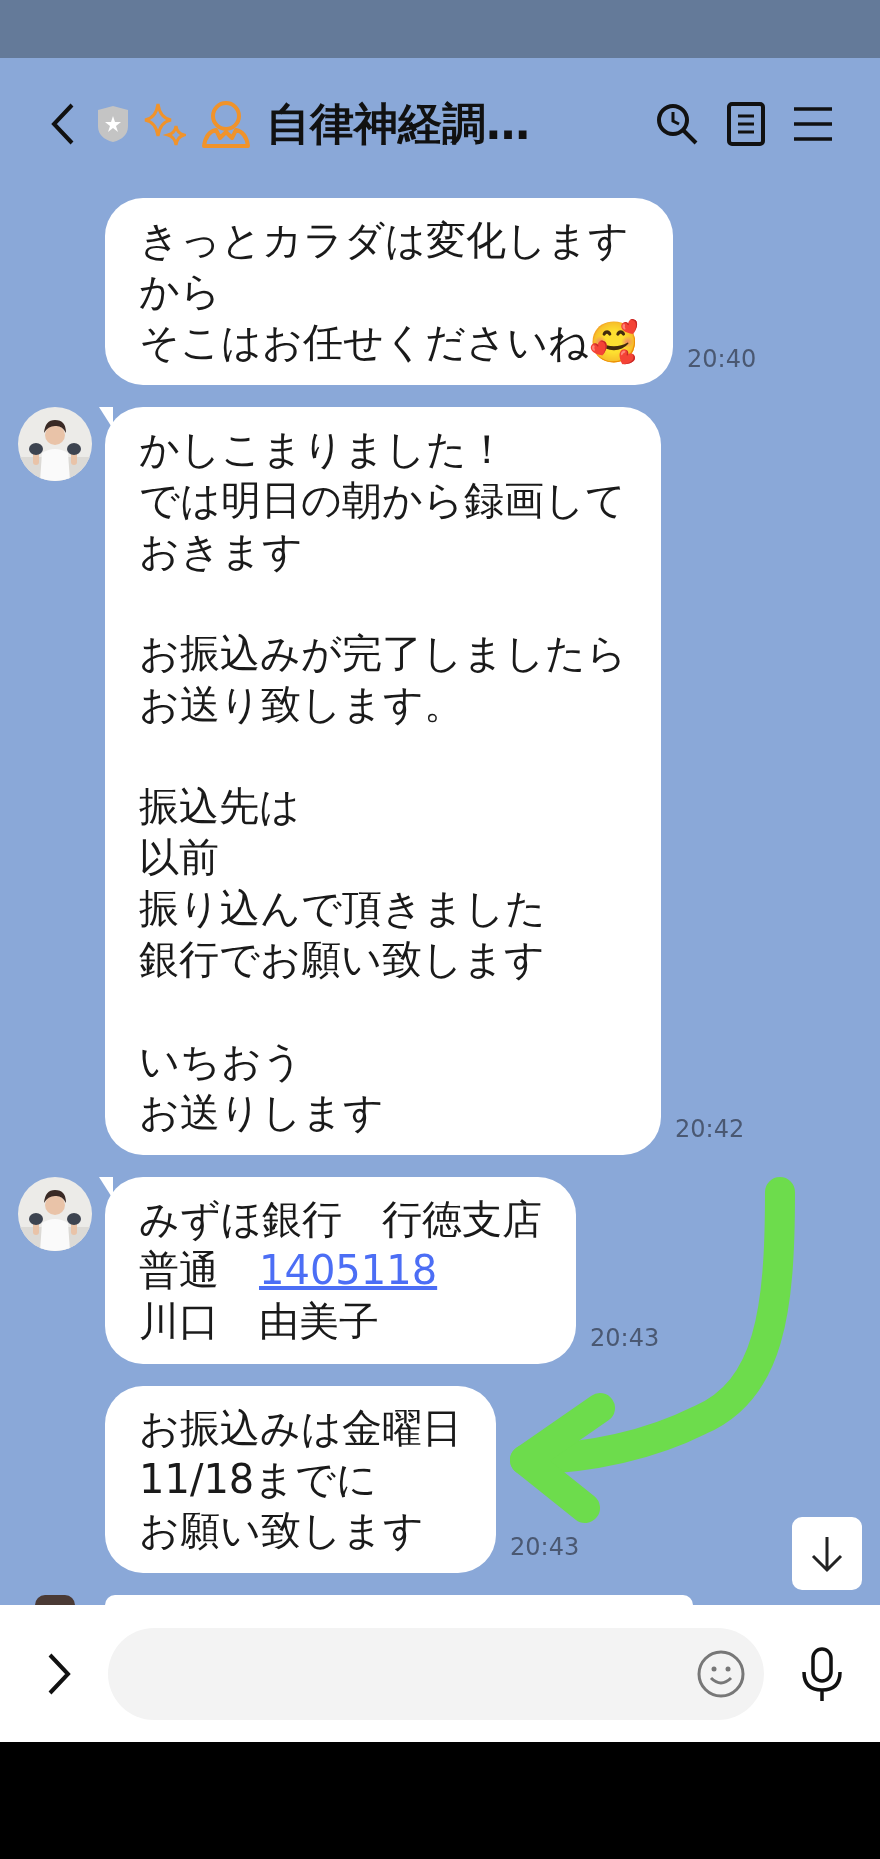  What do you see at coordinates (340, 1219) in the screenshot?
I see `message-text: みずほ銀行 行徳支店` at bounding box center [340, 1219].